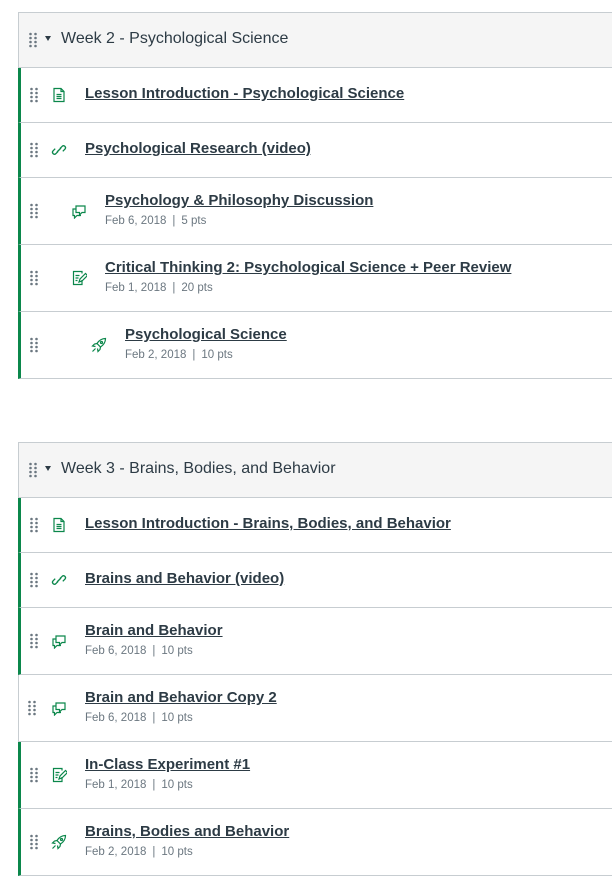 This screenshot has width=612, height=892. What do you see at coordinates (198, 468) in the screenshot?
I see `module-title: Week 3 - Brains, Bodies, and Behavior` at bounding box center [198, 468].